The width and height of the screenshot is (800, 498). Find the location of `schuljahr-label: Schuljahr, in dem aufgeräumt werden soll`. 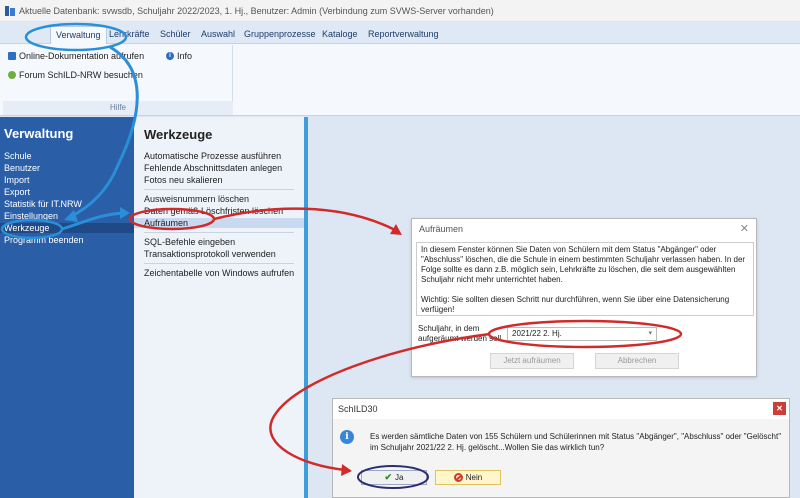

schuljahr-label: Schuljahr, in dem aufgeräumt werden soll is located at coordinates (460, 333).